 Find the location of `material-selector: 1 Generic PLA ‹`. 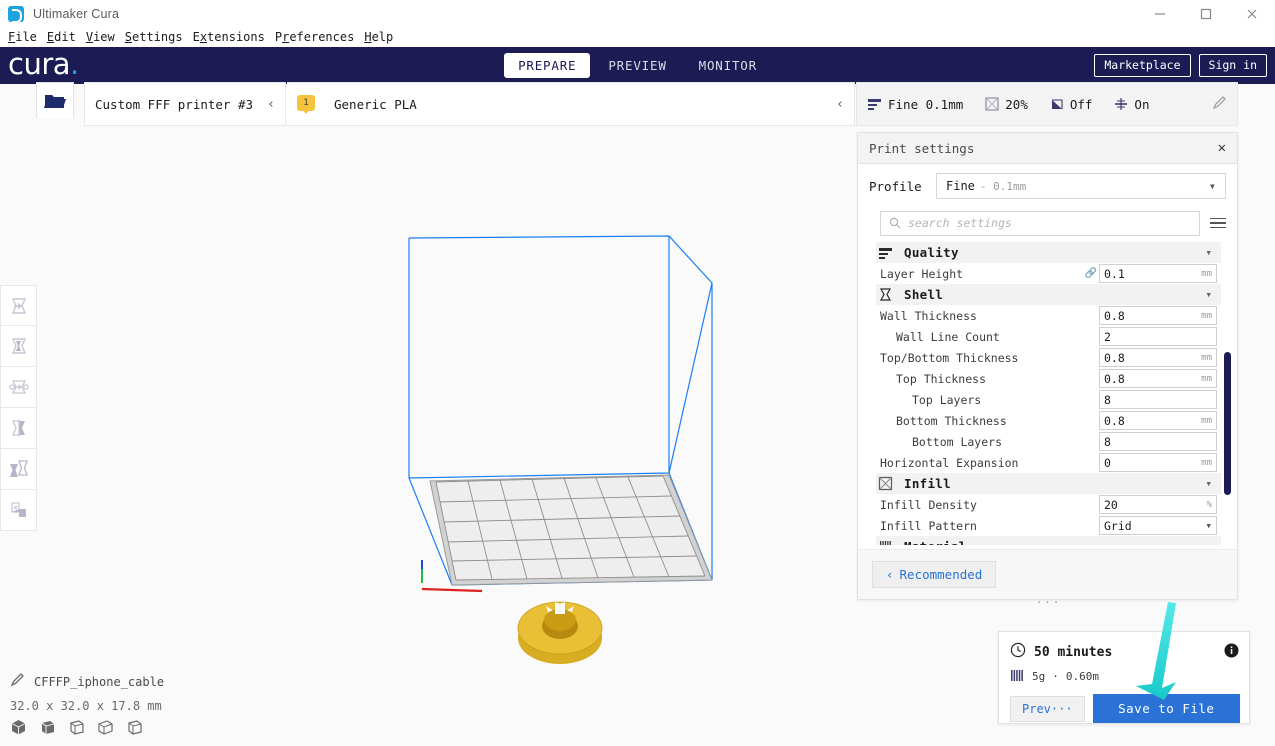

material-selector: 1 Generic PLA ‹ is located at coordinates (571, 104).